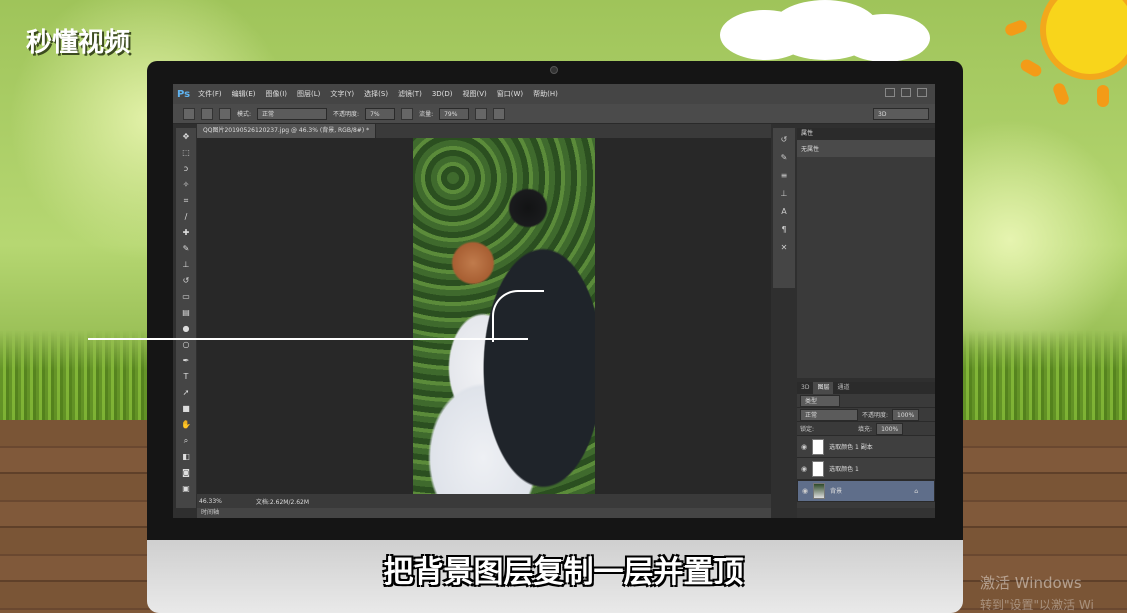  Describe the element at coordinates (186, 425) in the screenshot. I see `hand-tool-icon: ✋` at that location.